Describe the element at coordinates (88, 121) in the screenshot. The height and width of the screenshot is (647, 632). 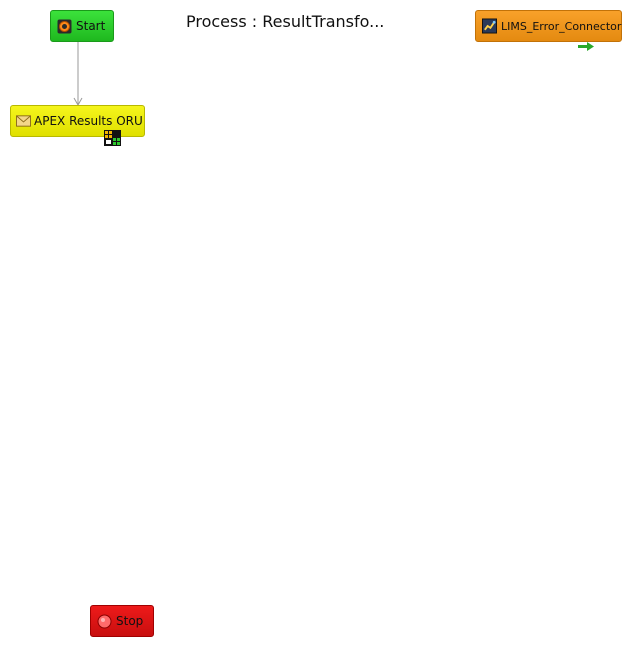
I see `apex-results-oru-label: APEX Results ORU` at that location.